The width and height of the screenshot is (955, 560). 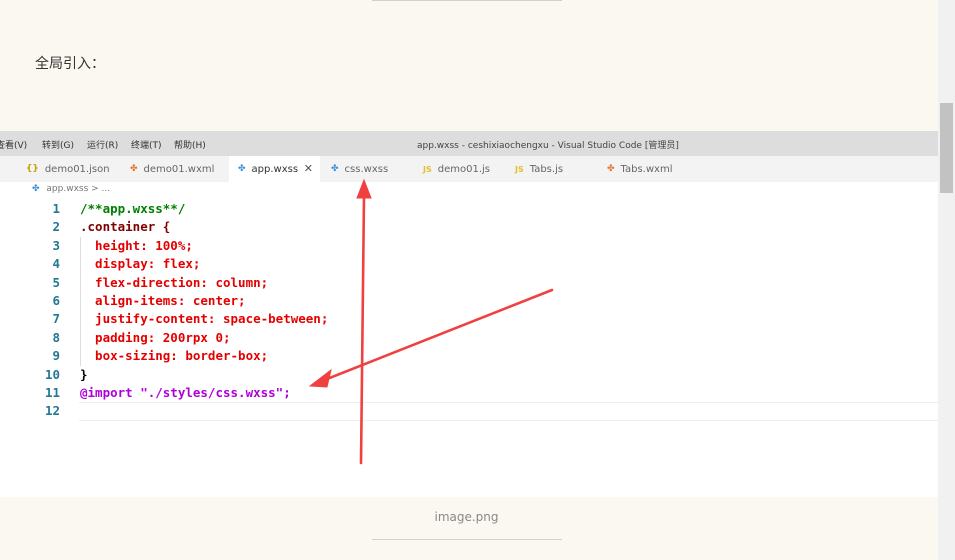 I want to click on code-line: 1 /**app.wxss**/, so click(x=469, y=209).